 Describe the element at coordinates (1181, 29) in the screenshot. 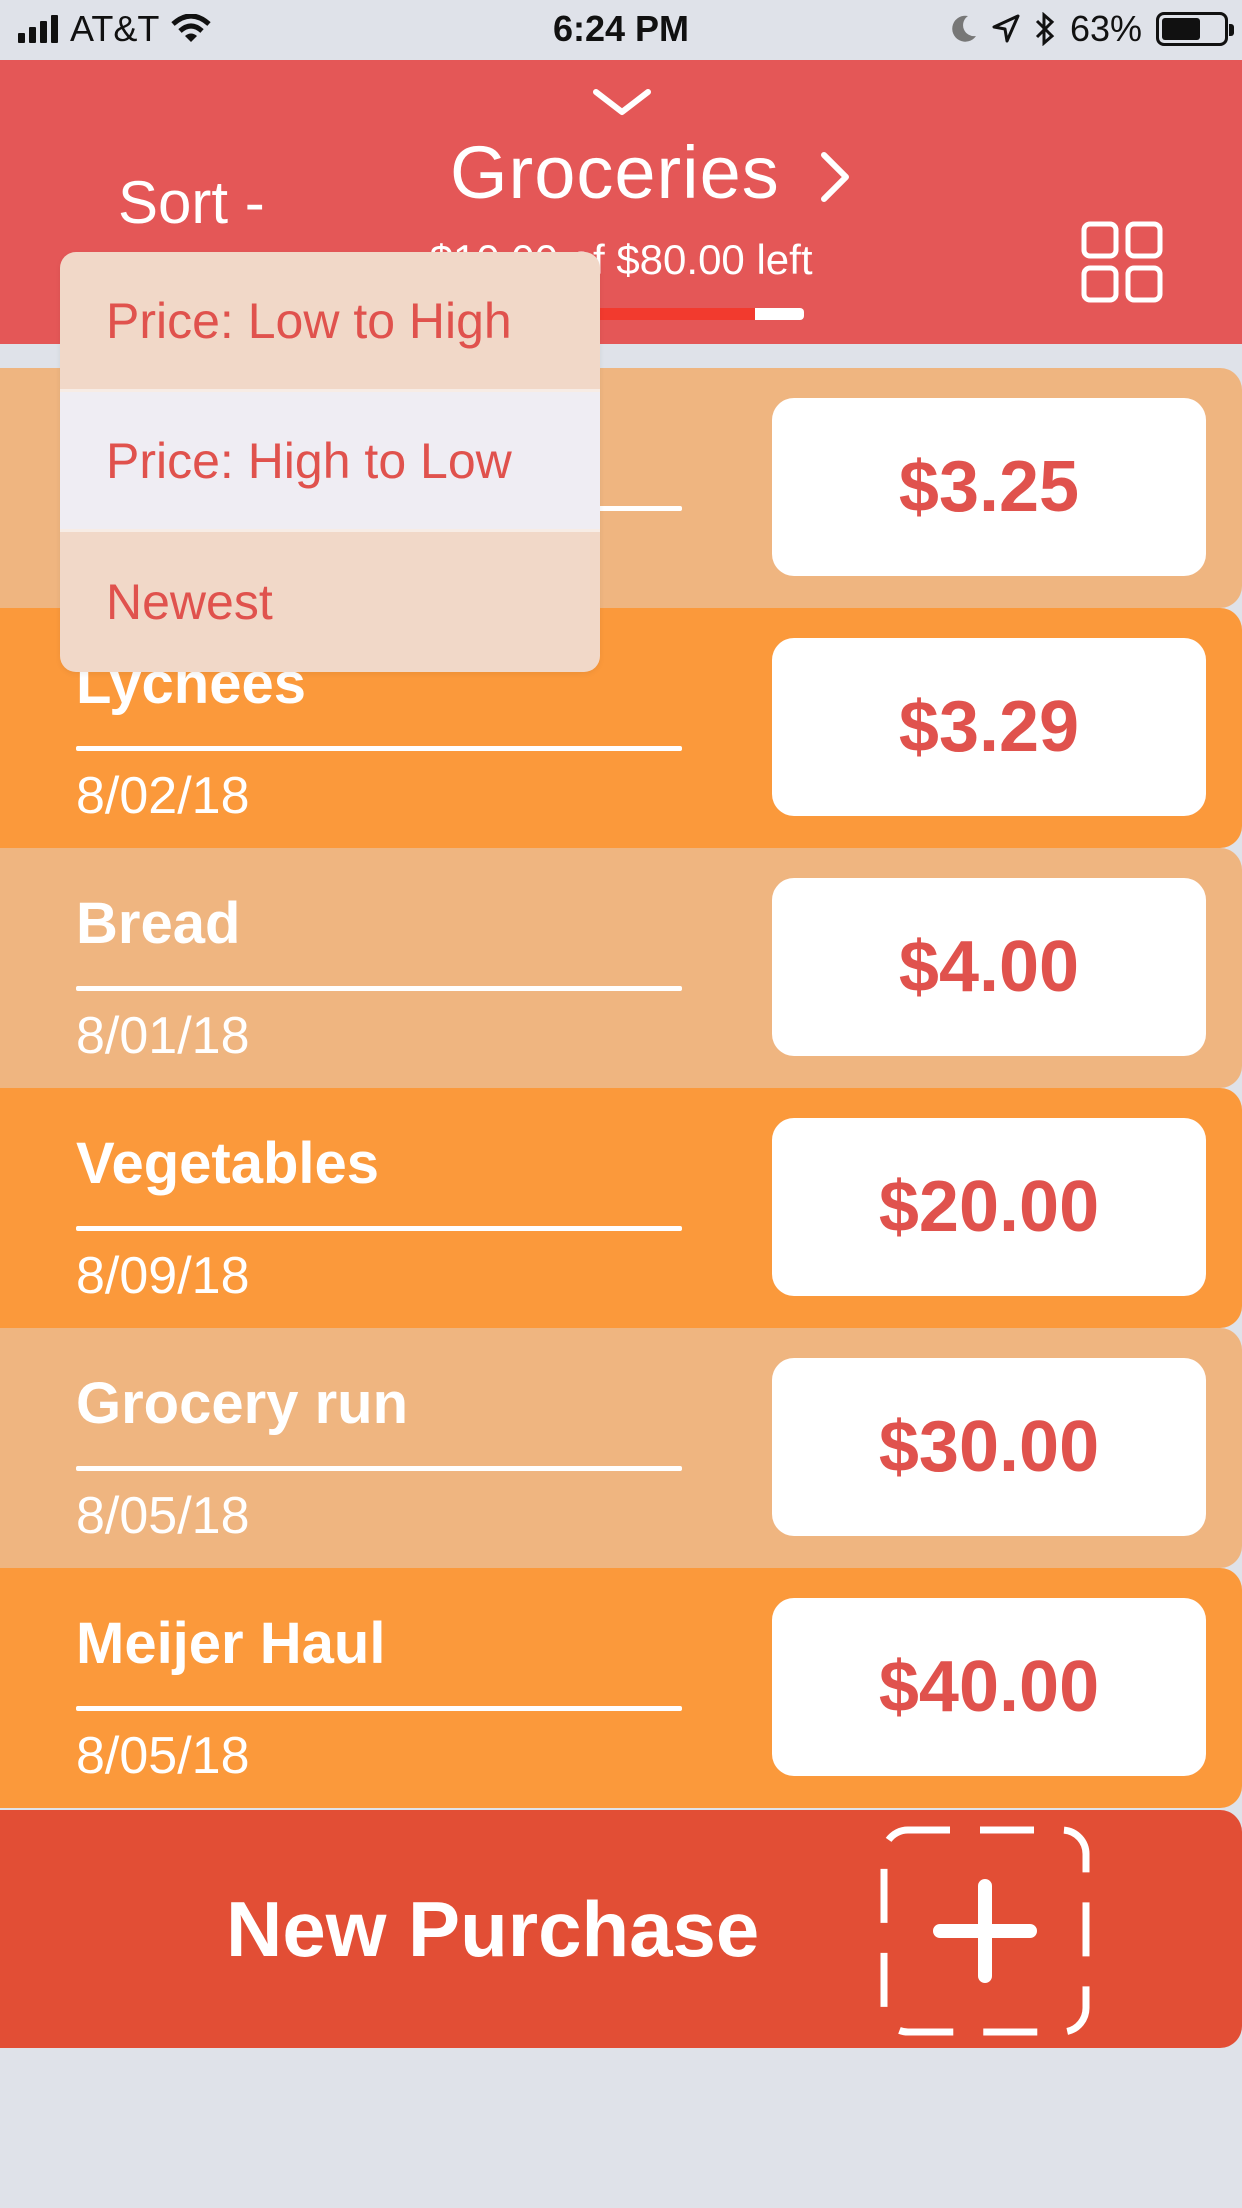

I see `battery-fill` at that location.